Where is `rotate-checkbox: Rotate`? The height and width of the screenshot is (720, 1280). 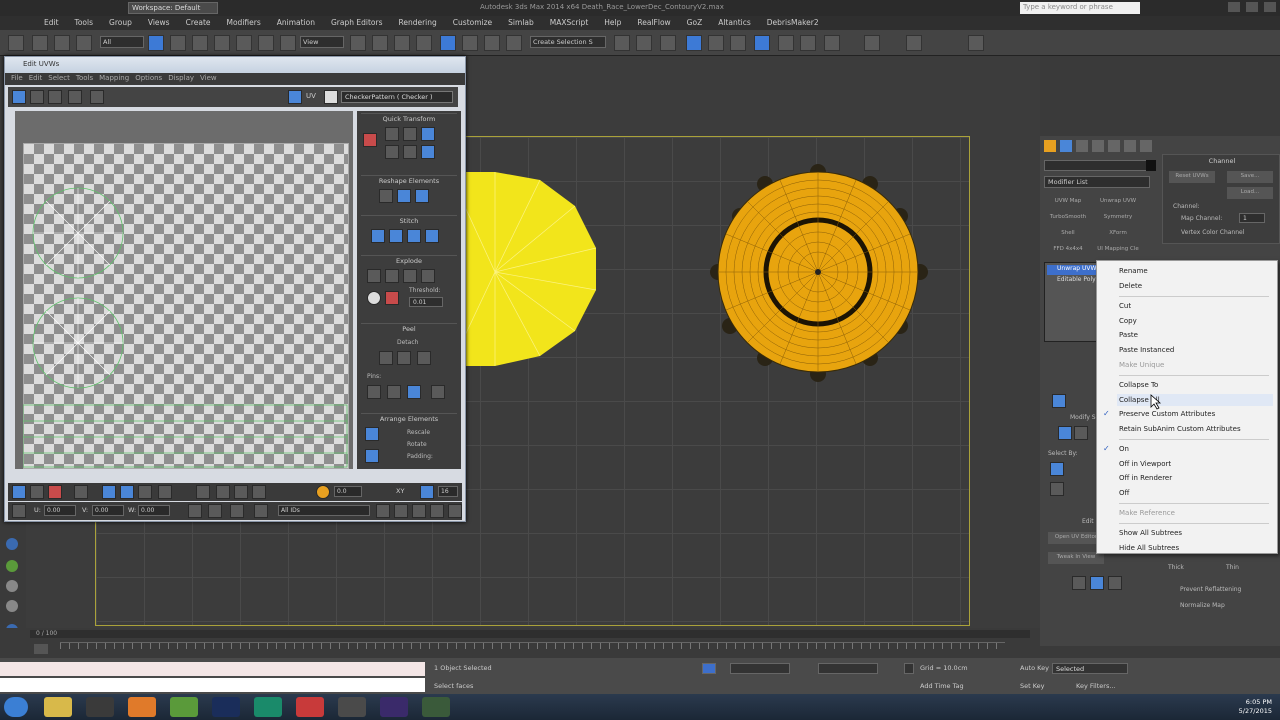 rotate-checkbox: Rotate is located at coordinates (417, 444).